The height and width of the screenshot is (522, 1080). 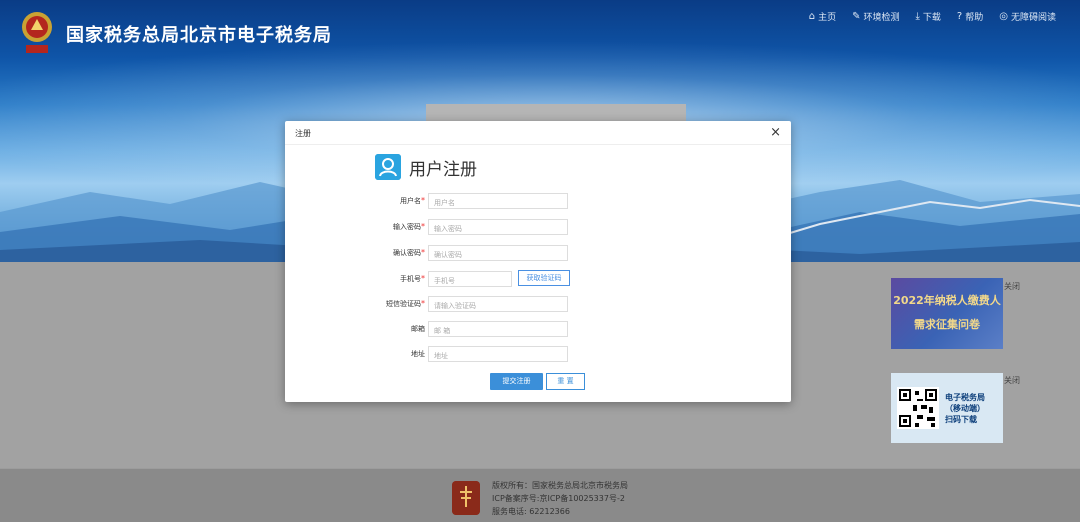 What do you see at coordinates (498, 253) in the screenshot?
I see `confirm-password-input: 确认密码` at bounding box center [498, 253].